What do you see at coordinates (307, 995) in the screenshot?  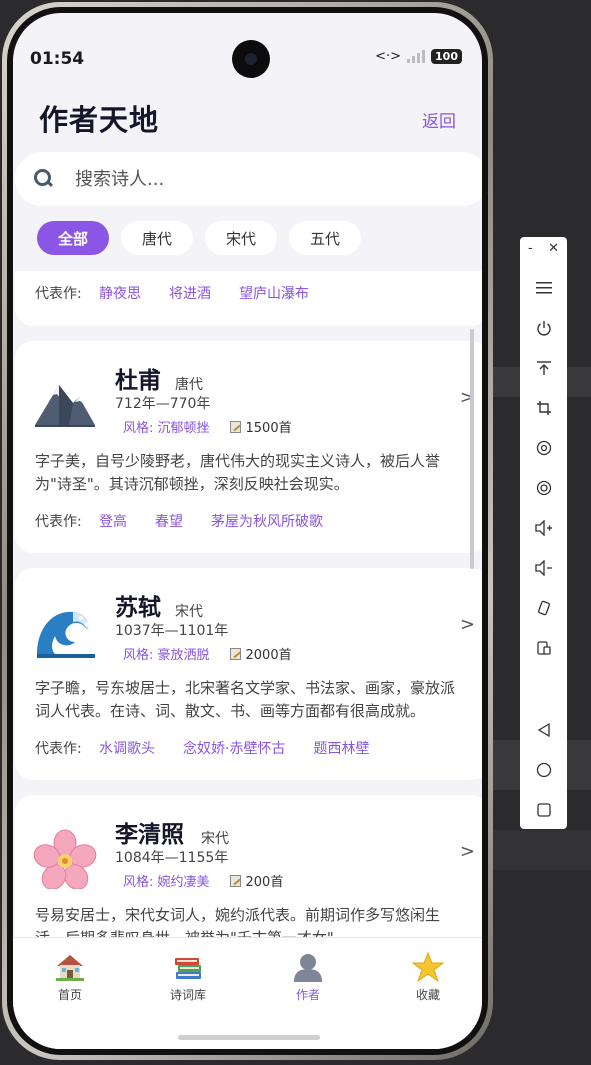 I see `nav-label: 作者` at bounding box center [307, 995].